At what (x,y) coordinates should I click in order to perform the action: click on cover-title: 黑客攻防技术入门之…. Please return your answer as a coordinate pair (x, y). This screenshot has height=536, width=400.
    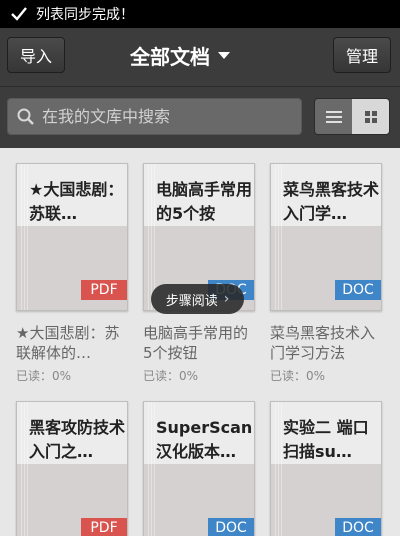
    Looking at the image, I should click on (77, 439).